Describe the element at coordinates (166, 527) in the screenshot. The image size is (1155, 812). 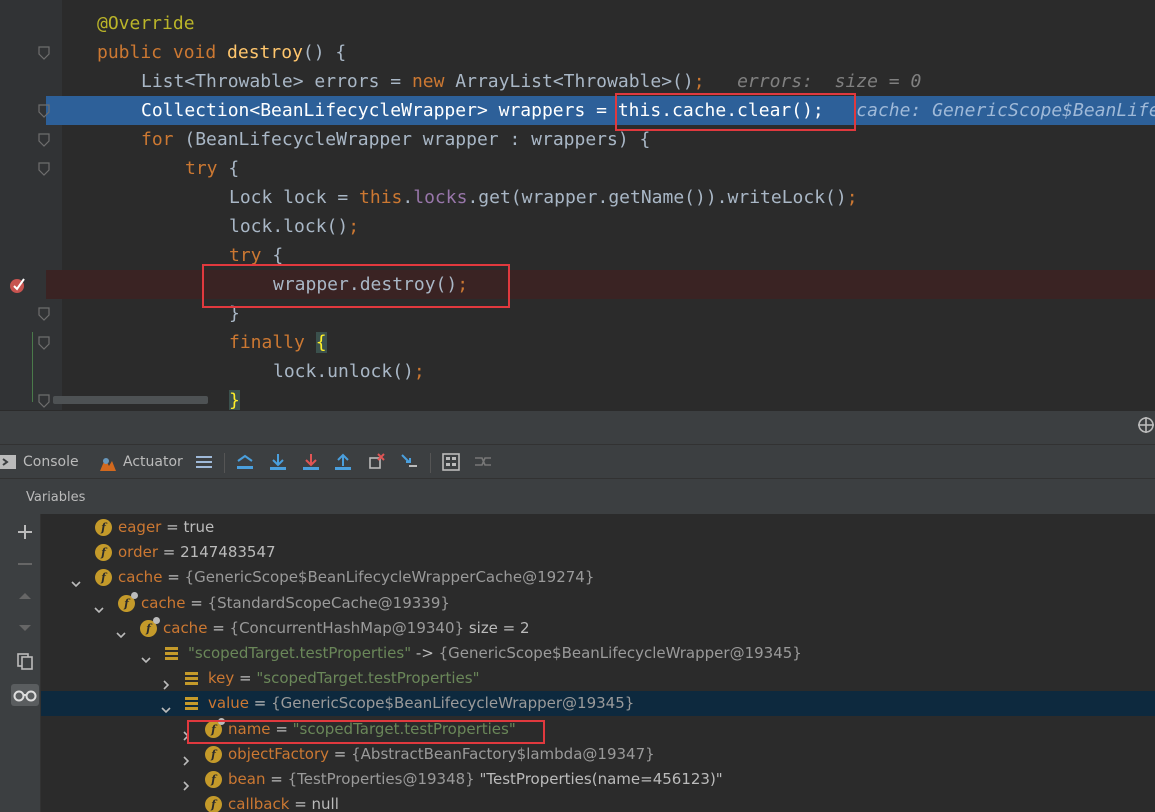
I see `variable-text: eager = true` at that location.